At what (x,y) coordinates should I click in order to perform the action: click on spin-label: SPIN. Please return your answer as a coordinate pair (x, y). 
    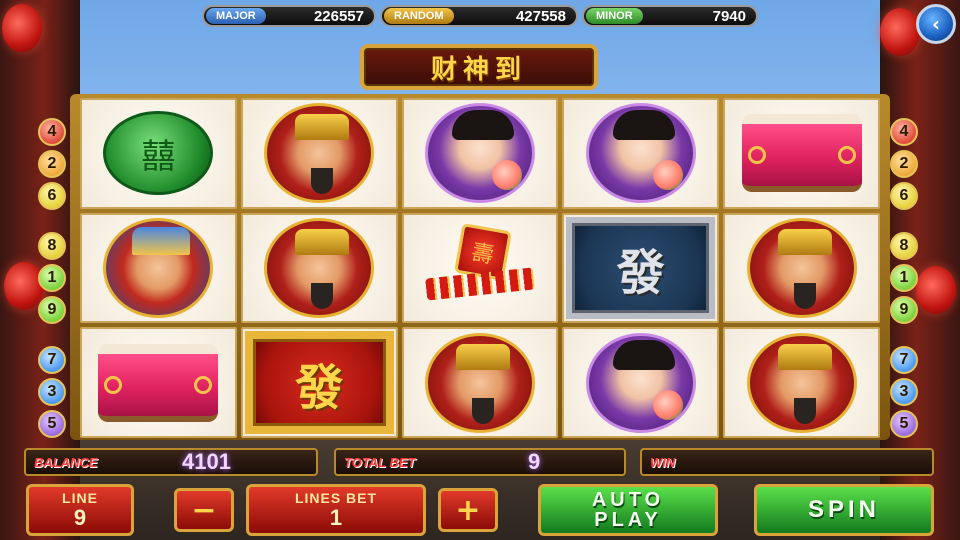
    Looking at the image, I should click on (843, 509).